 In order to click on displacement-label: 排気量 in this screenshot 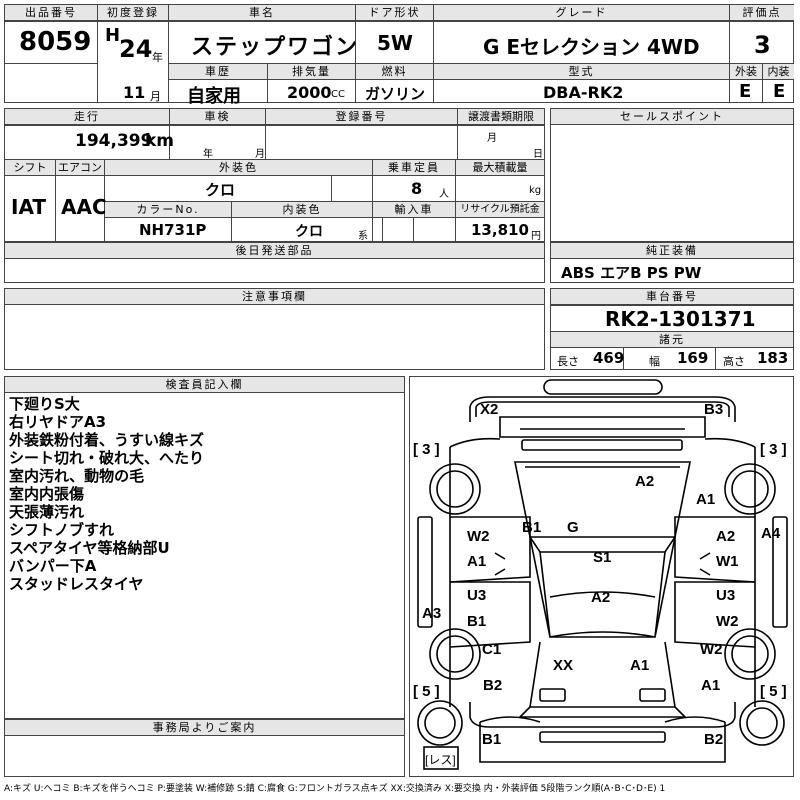, I will do `click(311, 72)`.